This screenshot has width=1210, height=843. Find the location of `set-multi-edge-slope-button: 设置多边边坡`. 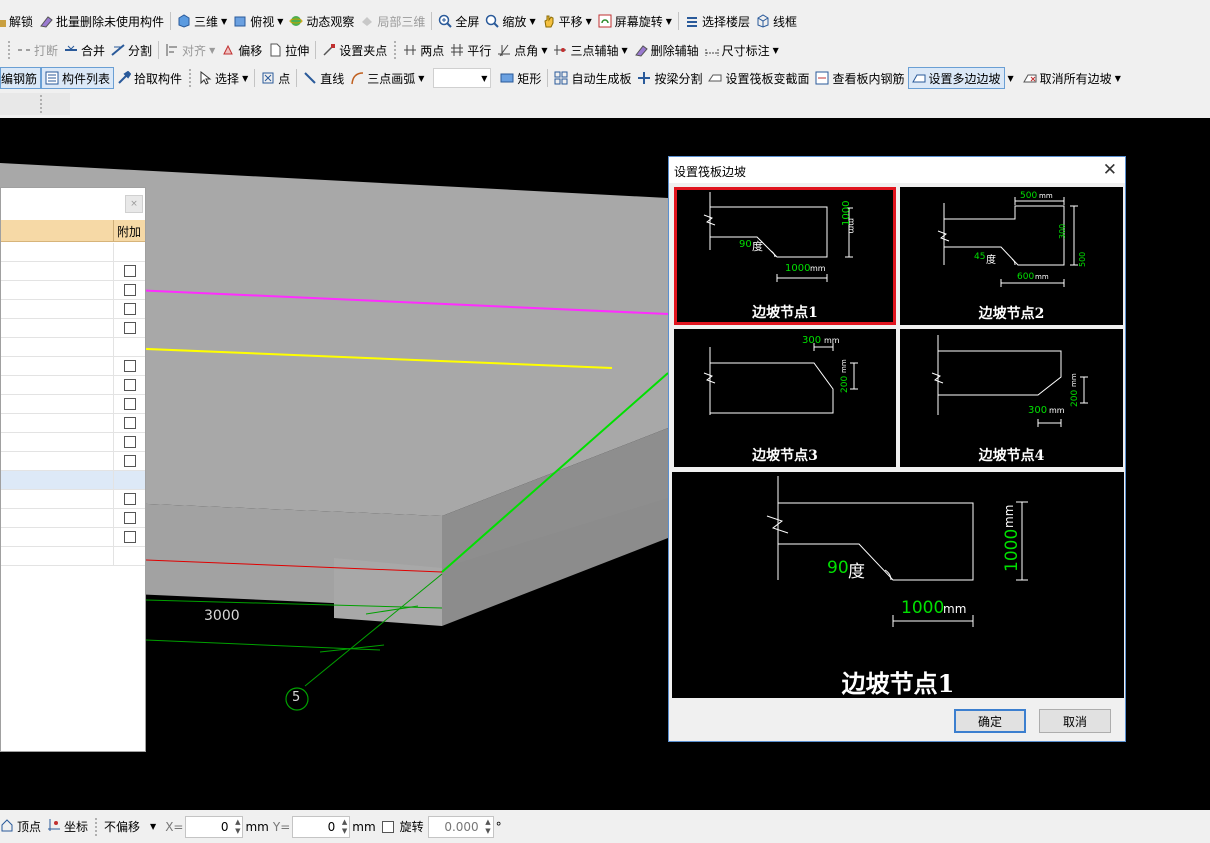

set-multi-edge-slope-button: 设置多边边坡 is located at coordinates (956, 78).